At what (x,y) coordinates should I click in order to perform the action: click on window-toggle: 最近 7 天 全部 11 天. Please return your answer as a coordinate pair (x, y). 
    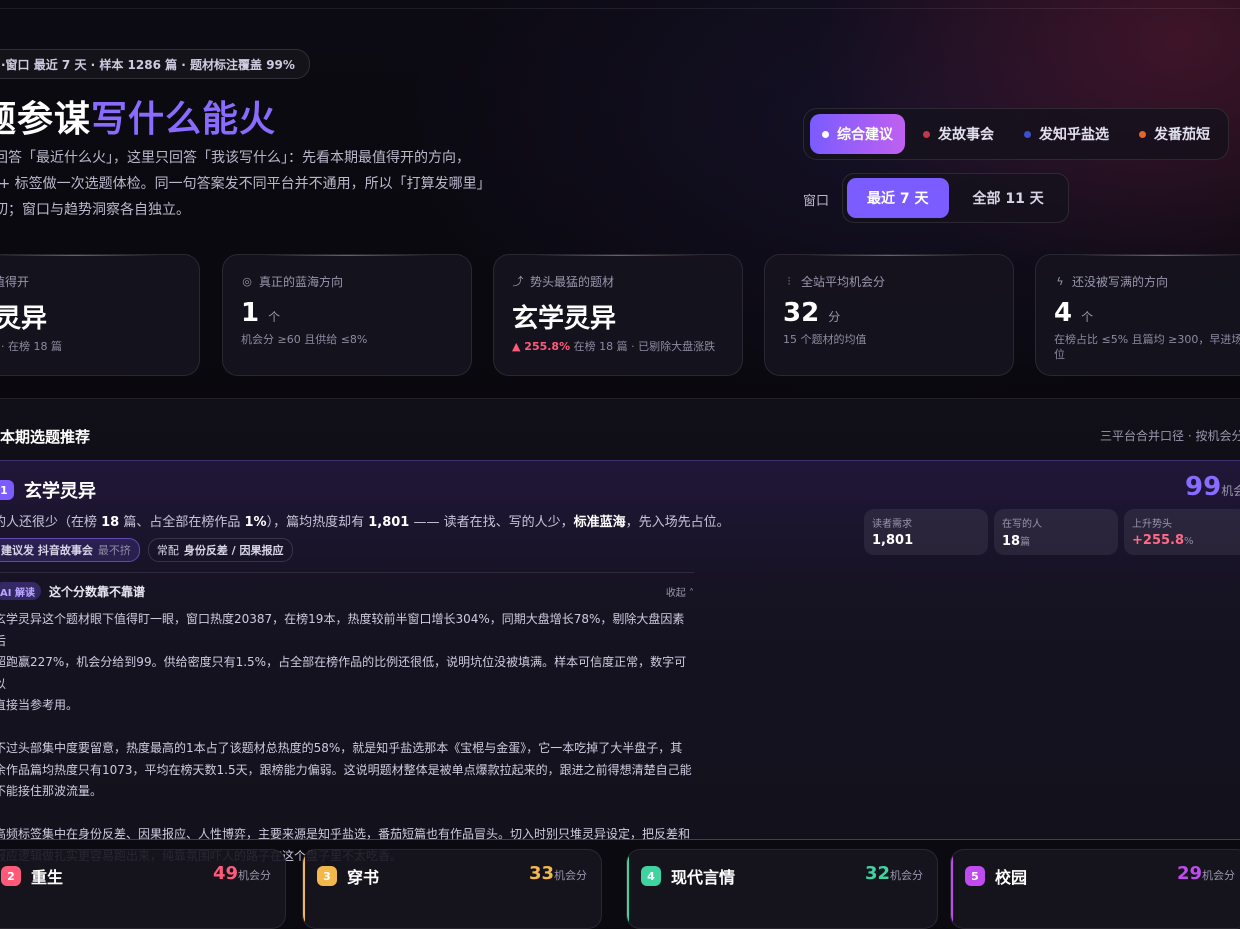
    Looking at the image, I should click on (955, 198).